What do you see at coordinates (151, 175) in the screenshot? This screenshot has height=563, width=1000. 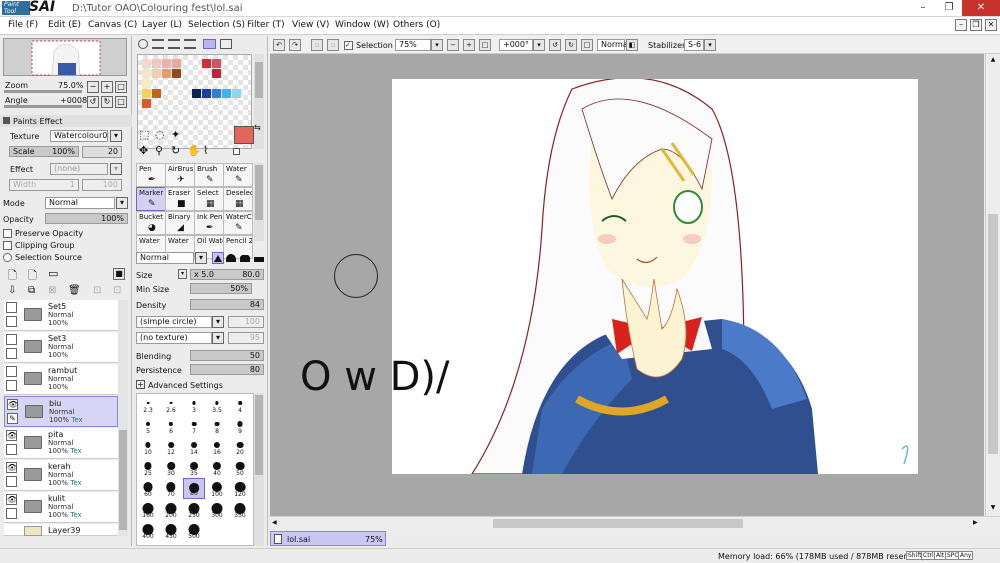 I see `tool-pen: Pen ✒` at bounding box center [151, 175].